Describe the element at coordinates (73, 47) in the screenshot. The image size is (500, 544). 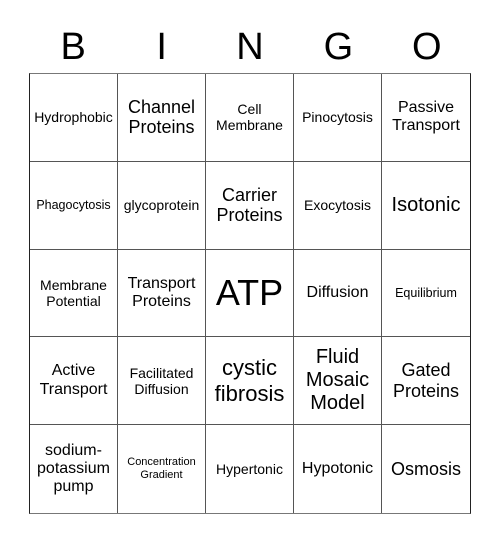
I see `header-letter-b: B` at that location.